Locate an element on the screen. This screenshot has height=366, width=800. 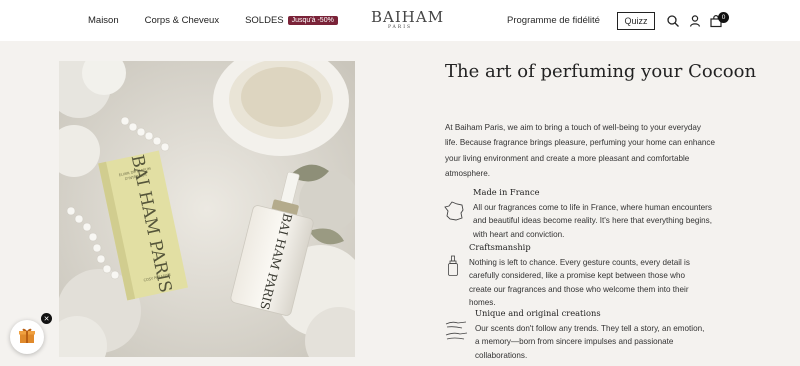
sale-badge: Jusqu'à -50% is located at coordinates (312, 20).